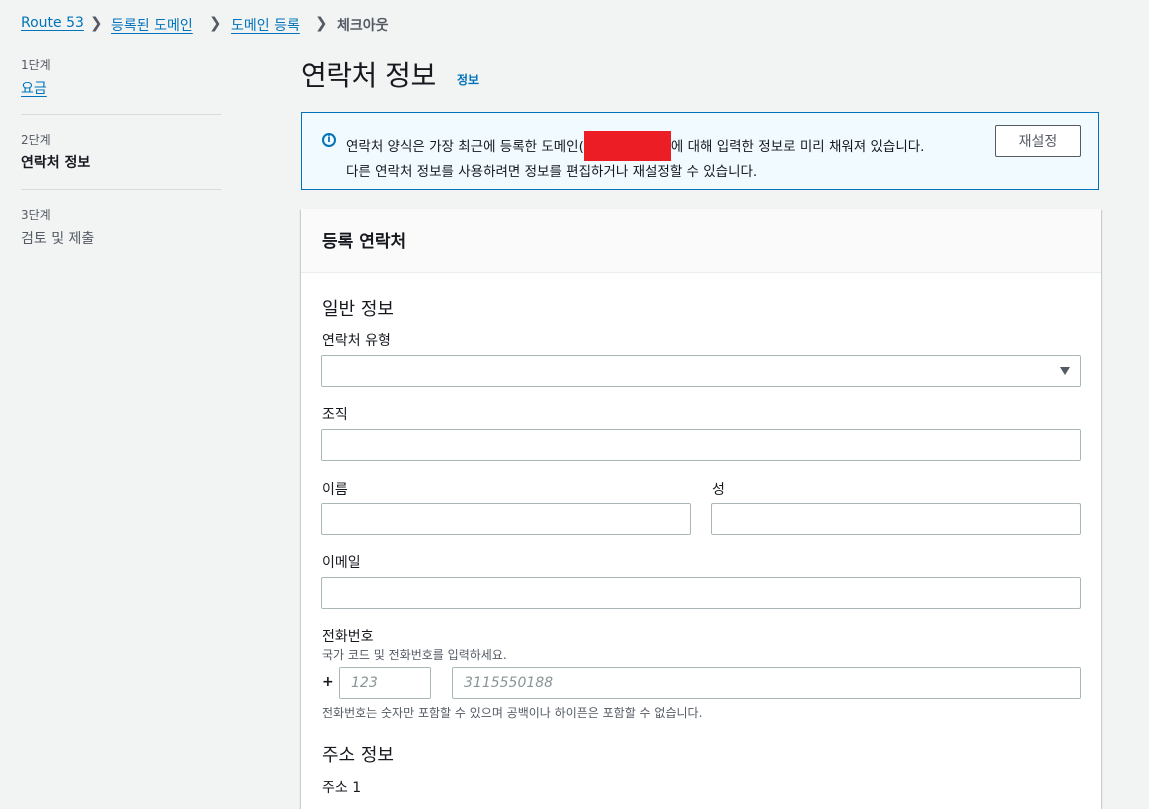 This screenshot has height=809, width=1149. Describe the element at coordinates (1065, 371) in the screenshot. I see `caret-down-icon` at that location.